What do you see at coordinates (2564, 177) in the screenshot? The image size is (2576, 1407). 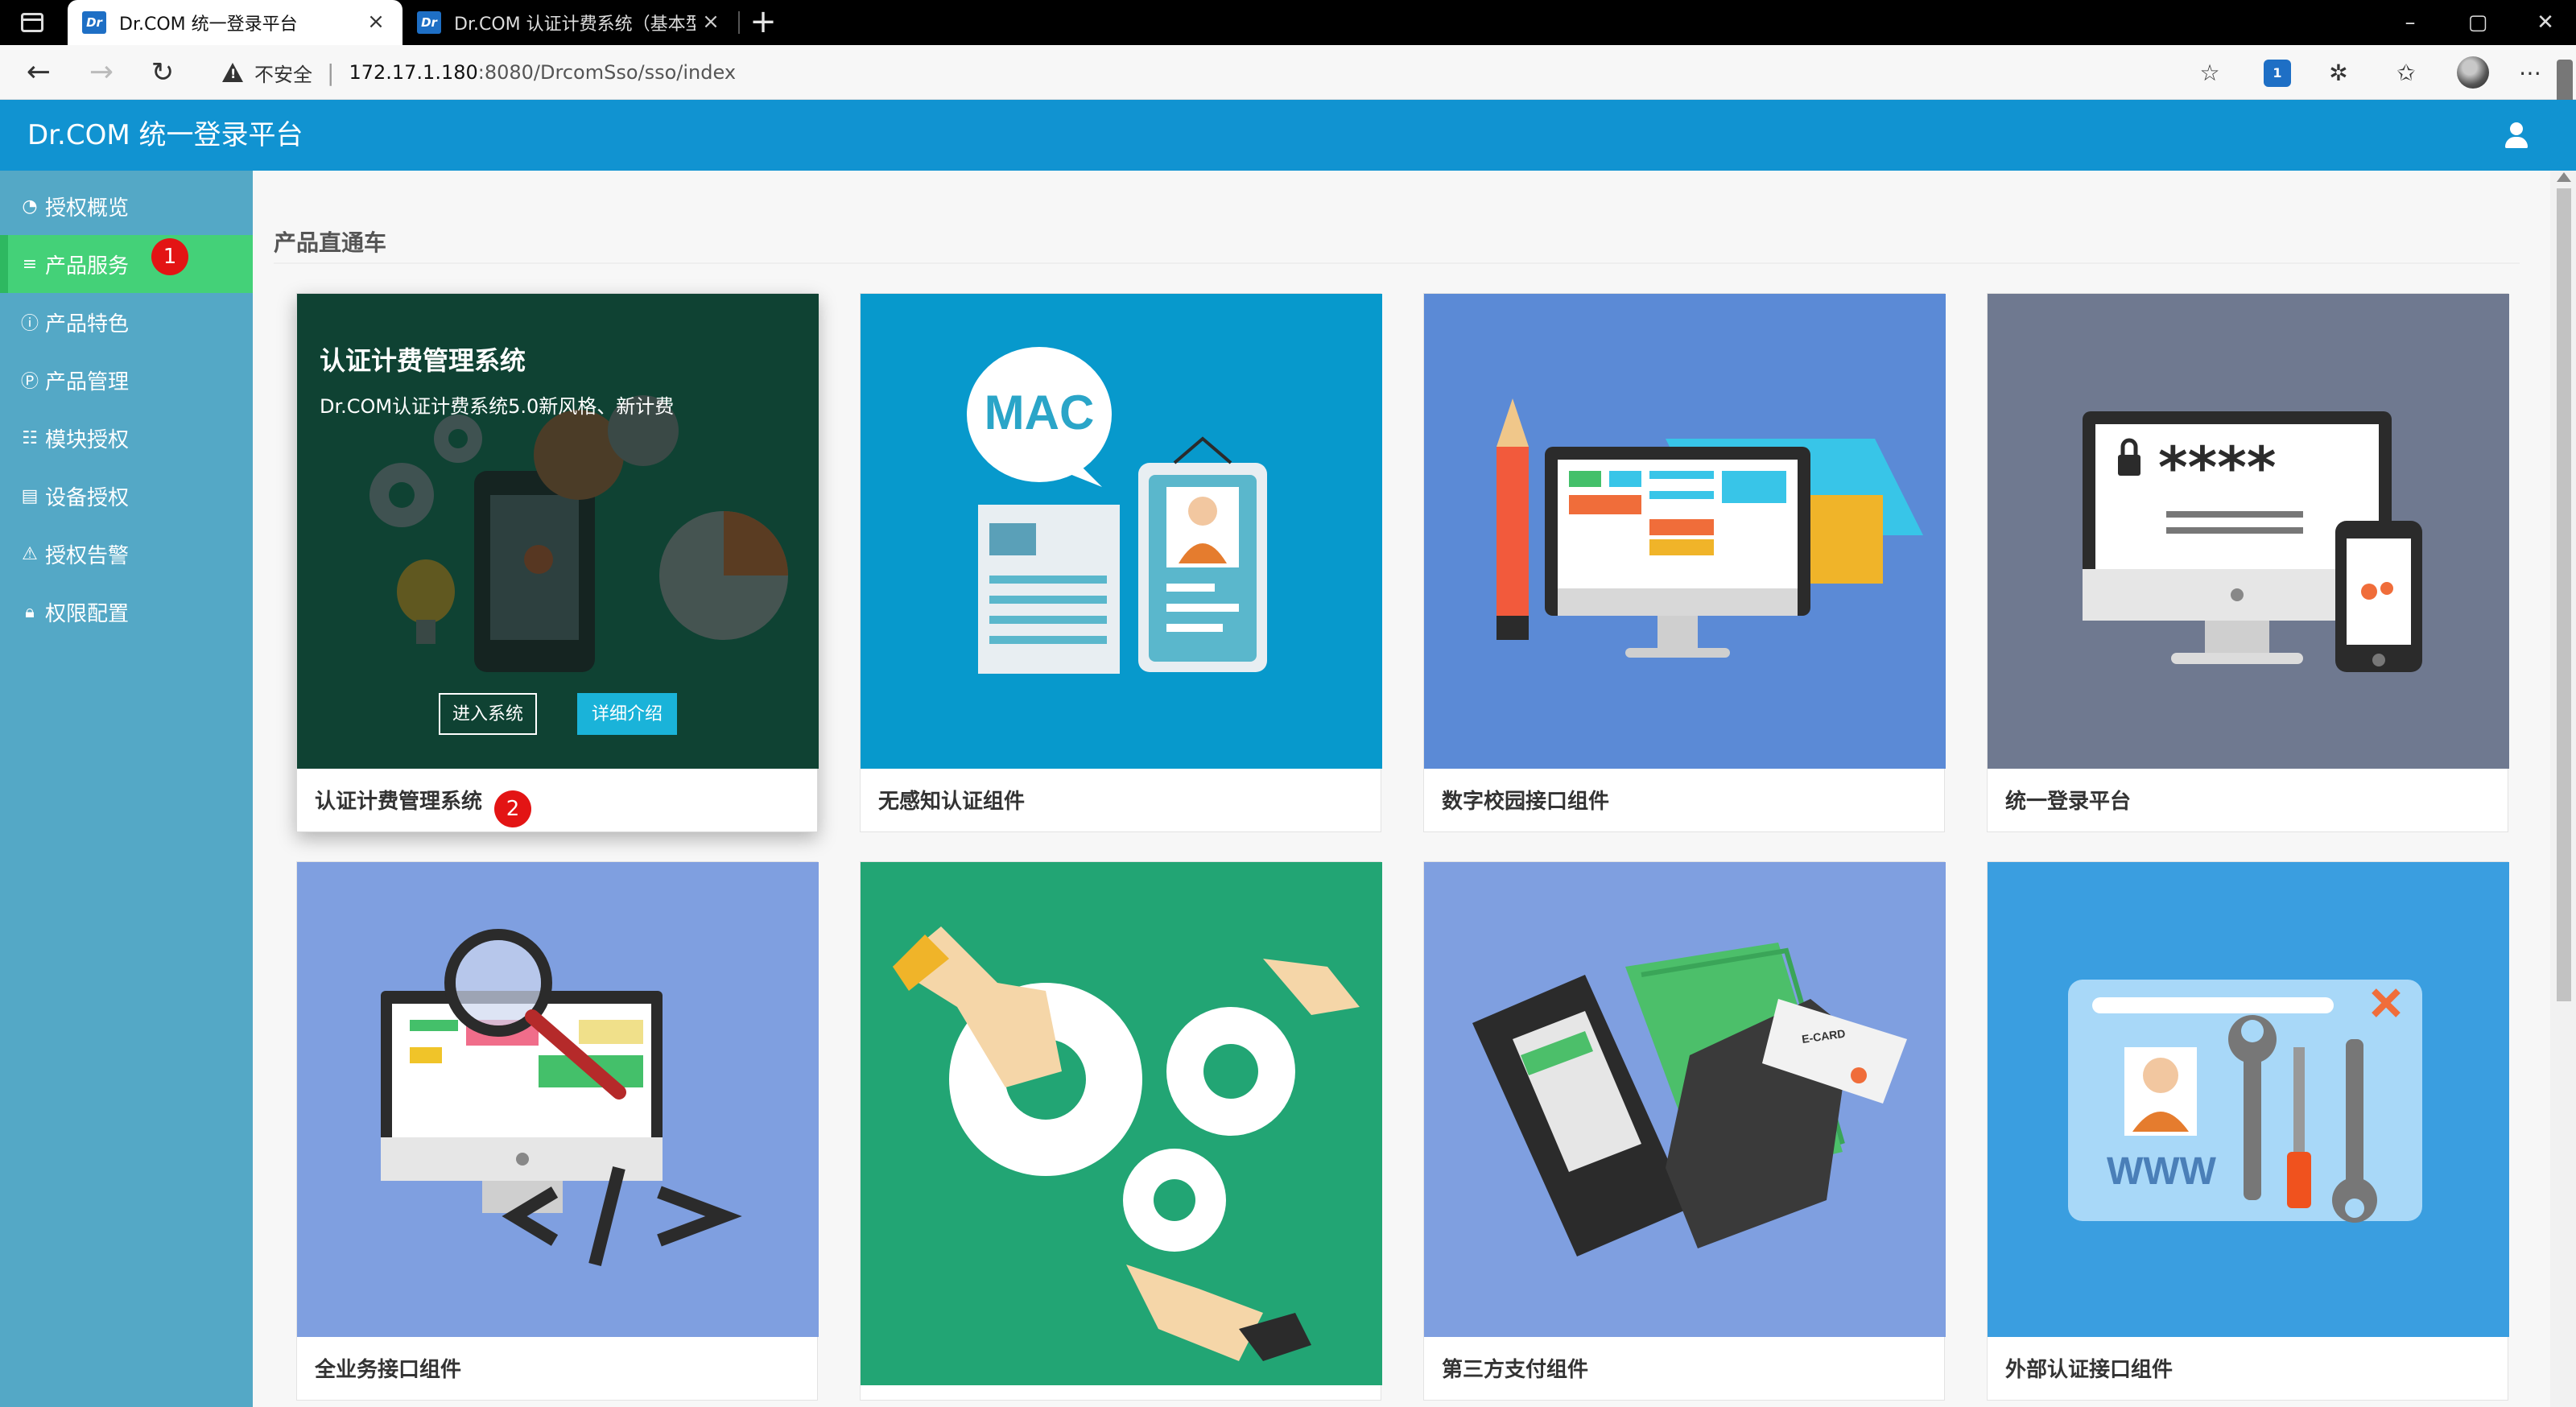 I see `scroll-up-arrow-icon` at bounding box center [2564, 177].